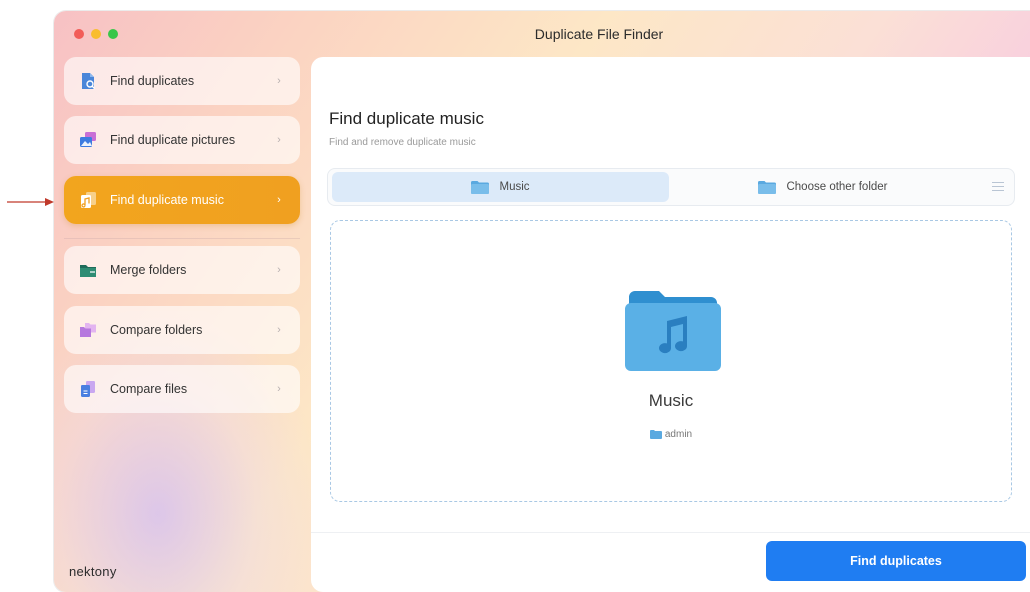  I want to click on sidebar-item-find-duplicate-music: Find duplicate music ›, so click(182, 200).